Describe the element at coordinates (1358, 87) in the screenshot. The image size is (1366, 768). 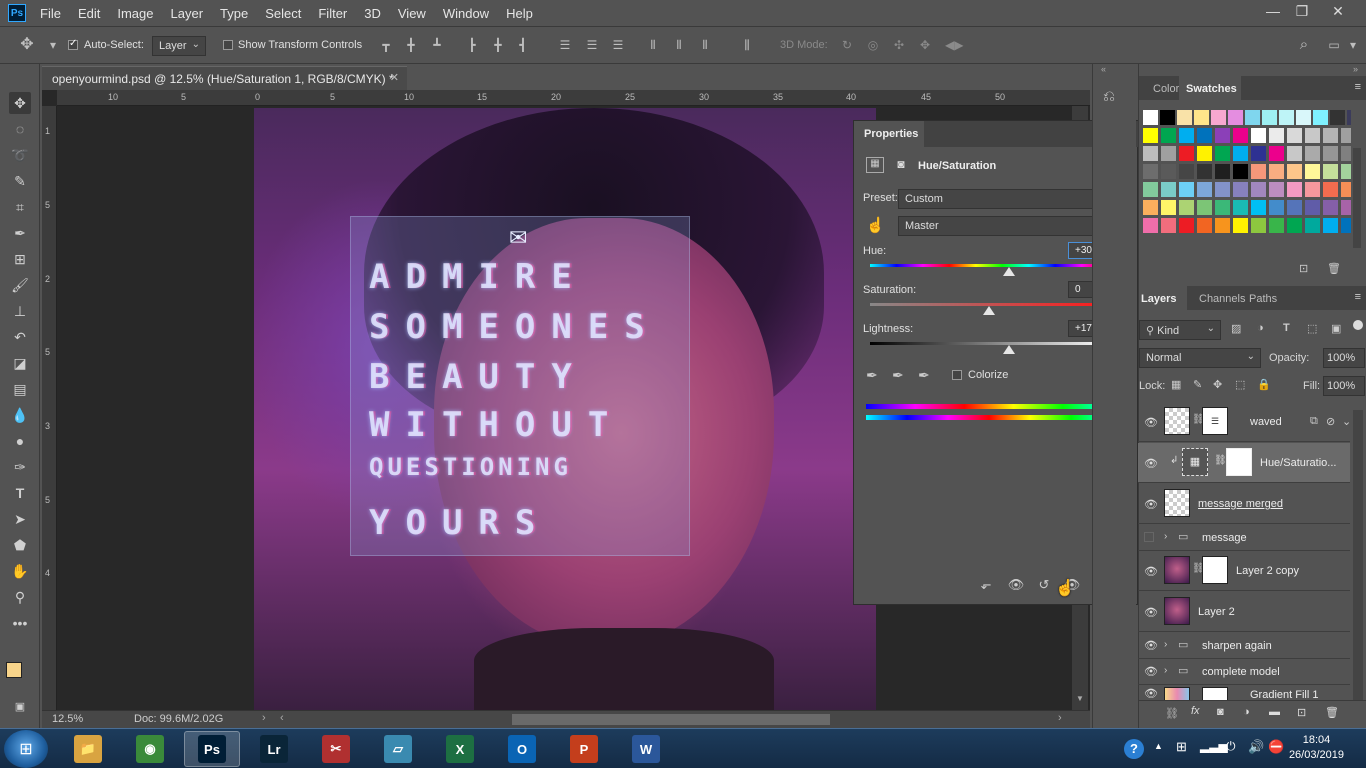
I see `panel-menu-icon: ≡` at that location.